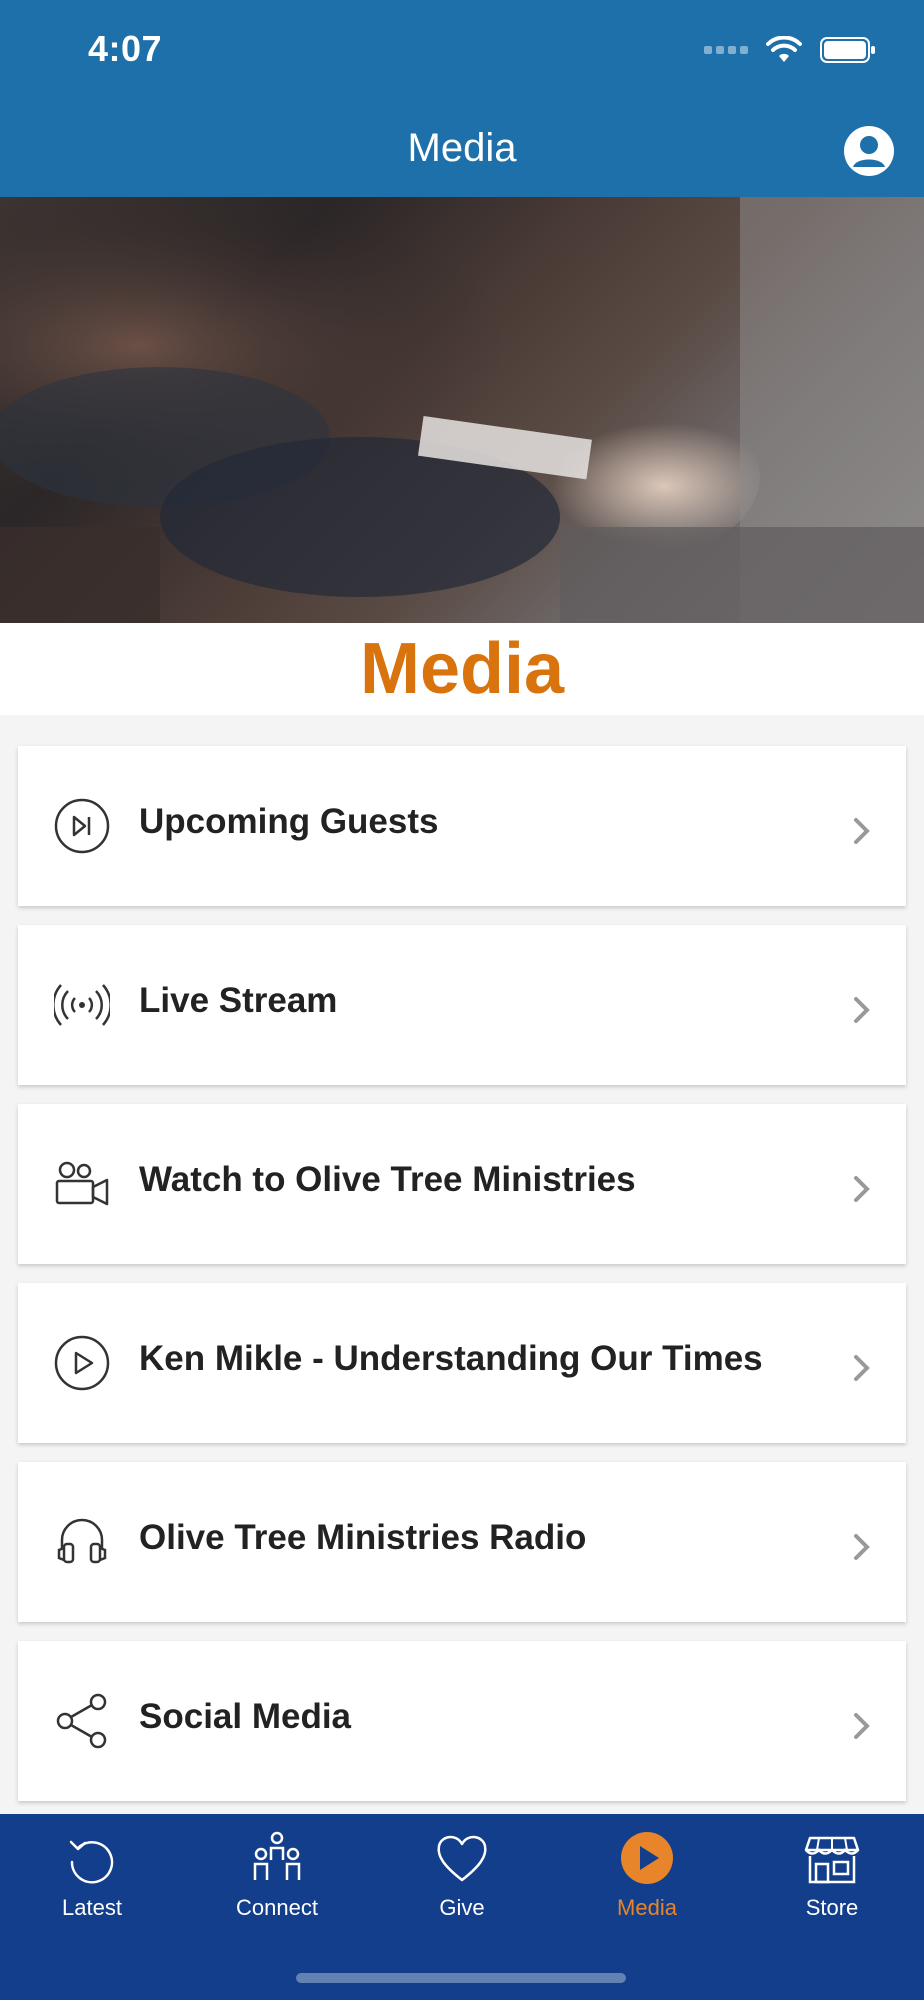  Describe the element at coordinates (726, 50) in the screenshot. I see `cellular-signal-icon` at that location.